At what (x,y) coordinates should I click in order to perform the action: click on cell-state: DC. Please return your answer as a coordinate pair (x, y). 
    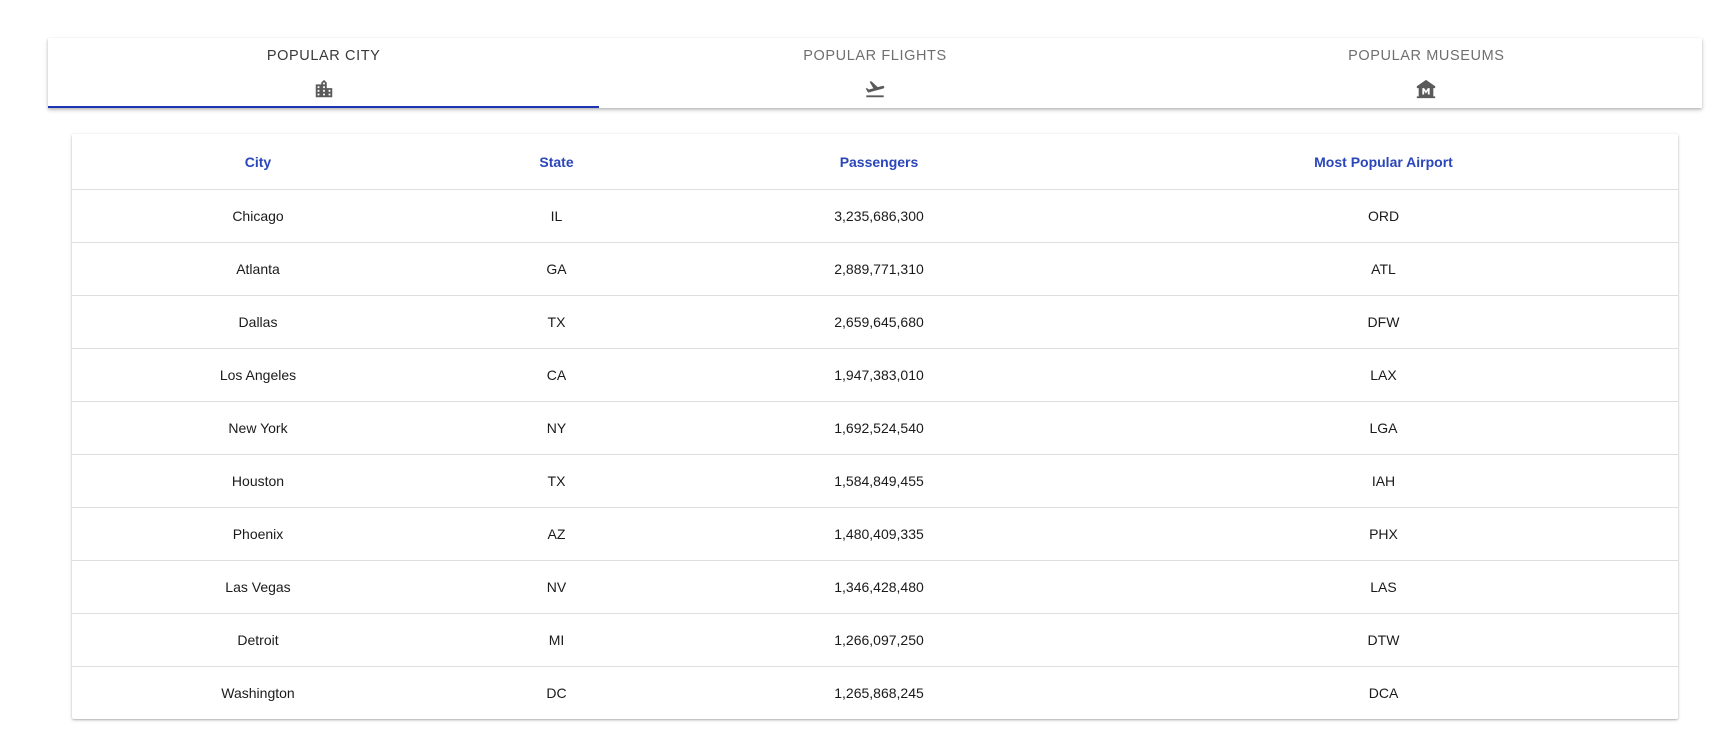
    Looking at the image, I should click on (556, 693).